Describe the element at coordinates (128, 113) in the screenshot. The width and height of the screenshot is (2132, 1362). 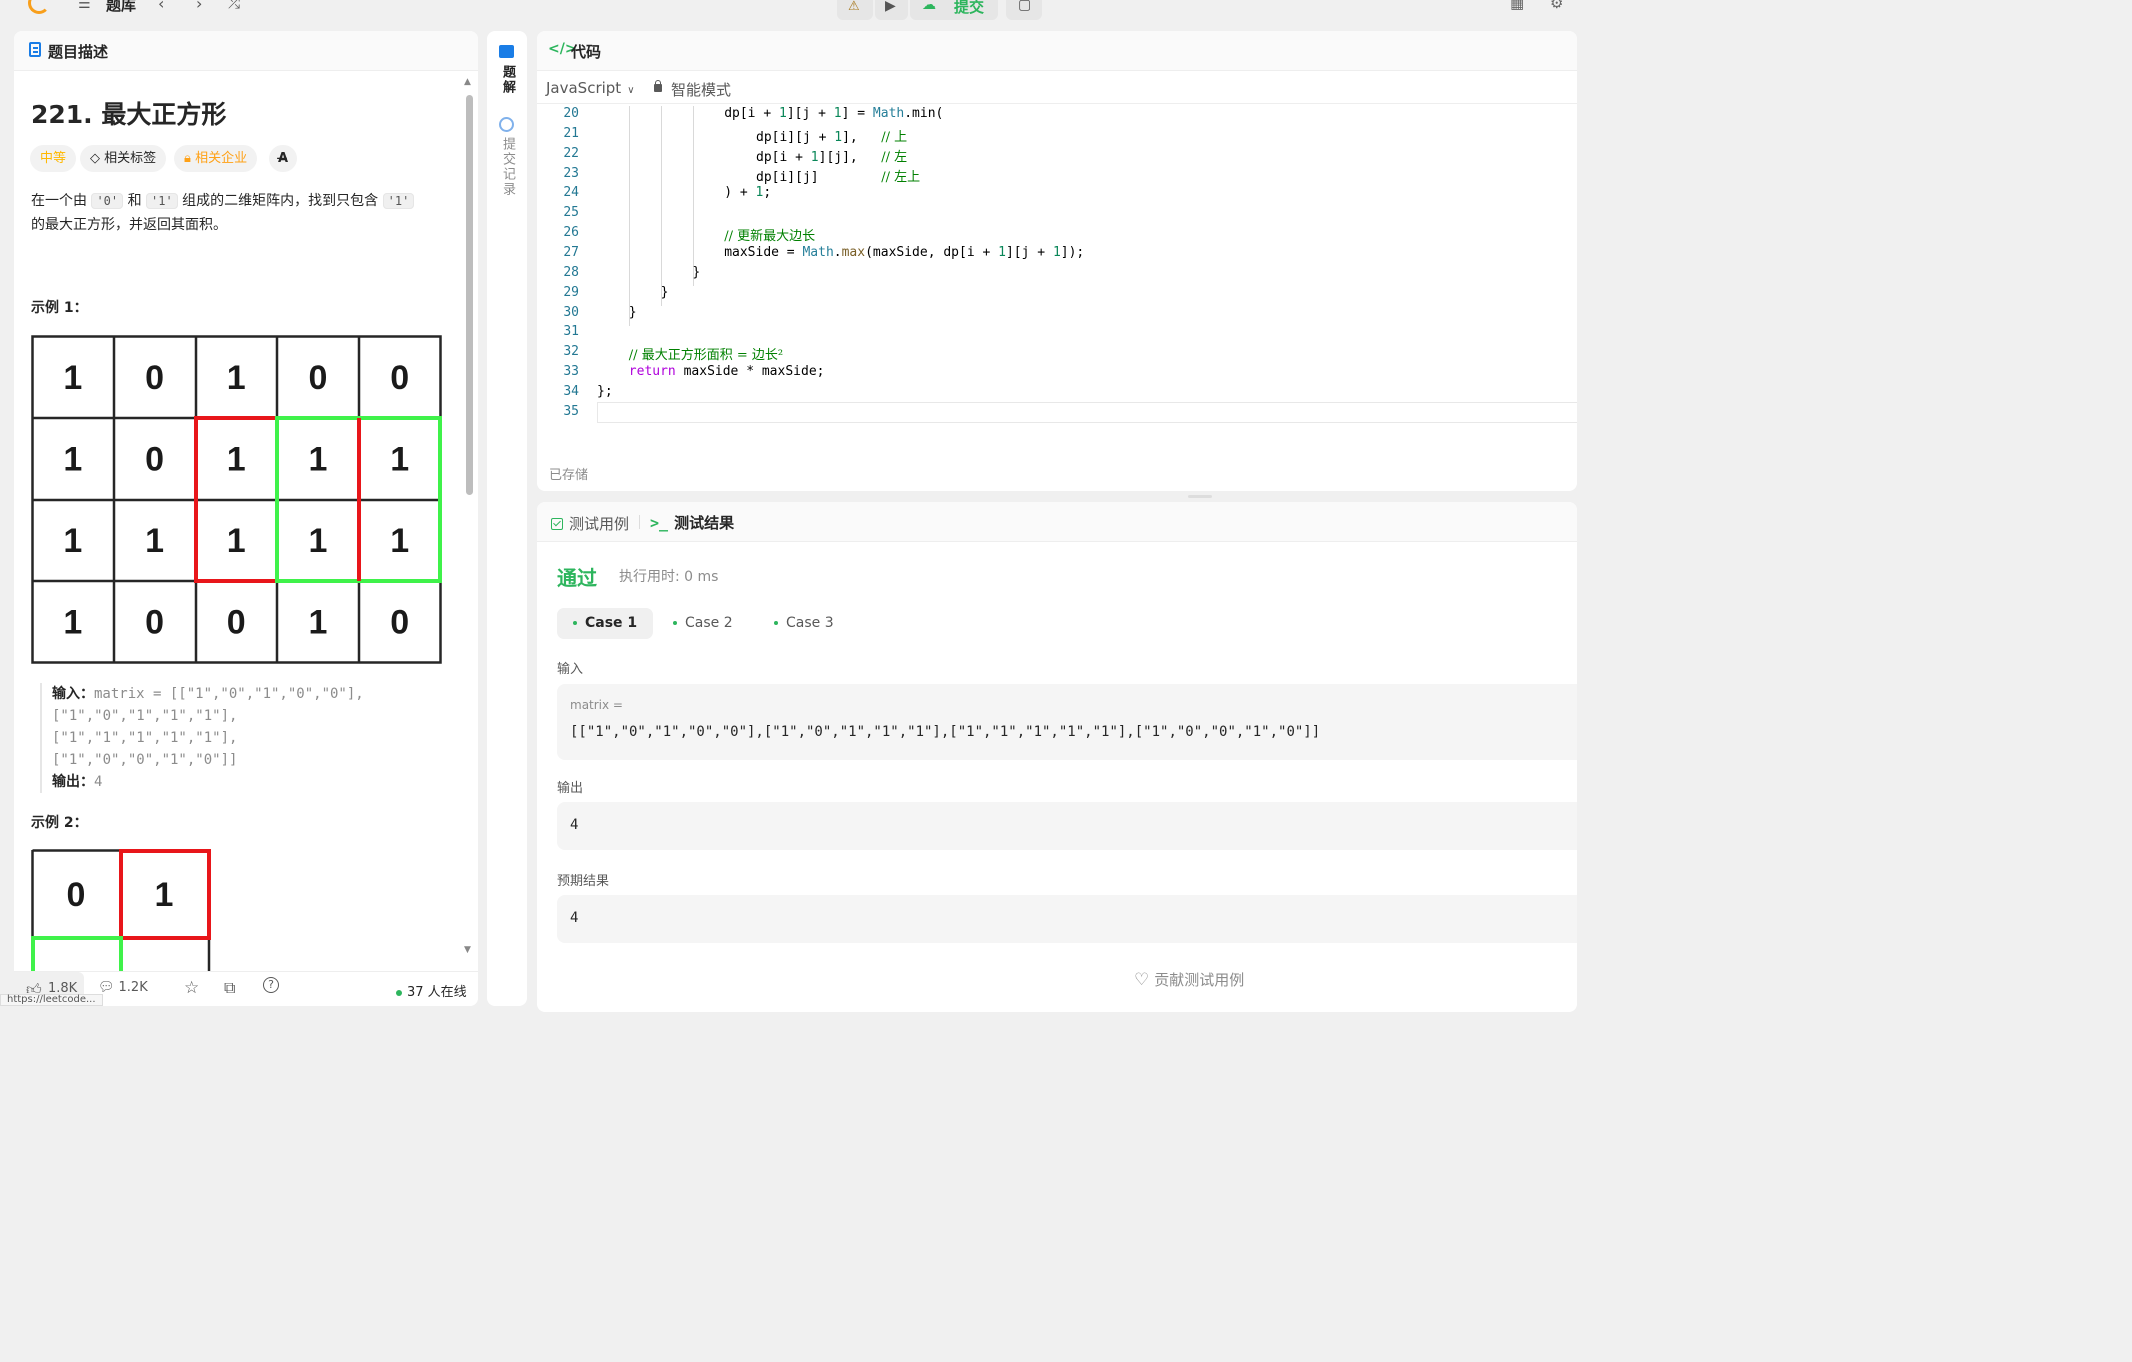
I see `problem-title: 221. 最大正方形` at that location.